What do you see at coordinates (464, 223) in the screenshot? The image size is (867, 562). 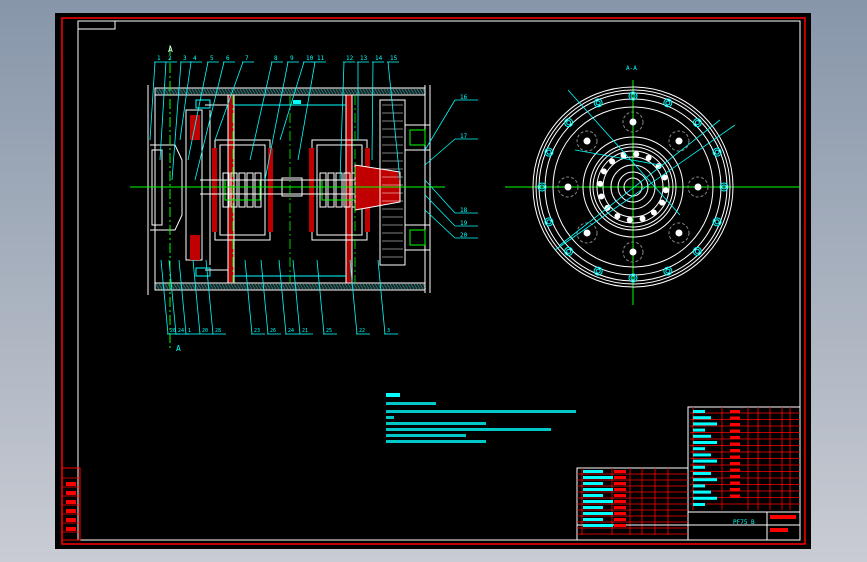 I see `callout-label: 19` at bounding box center [464, 223].